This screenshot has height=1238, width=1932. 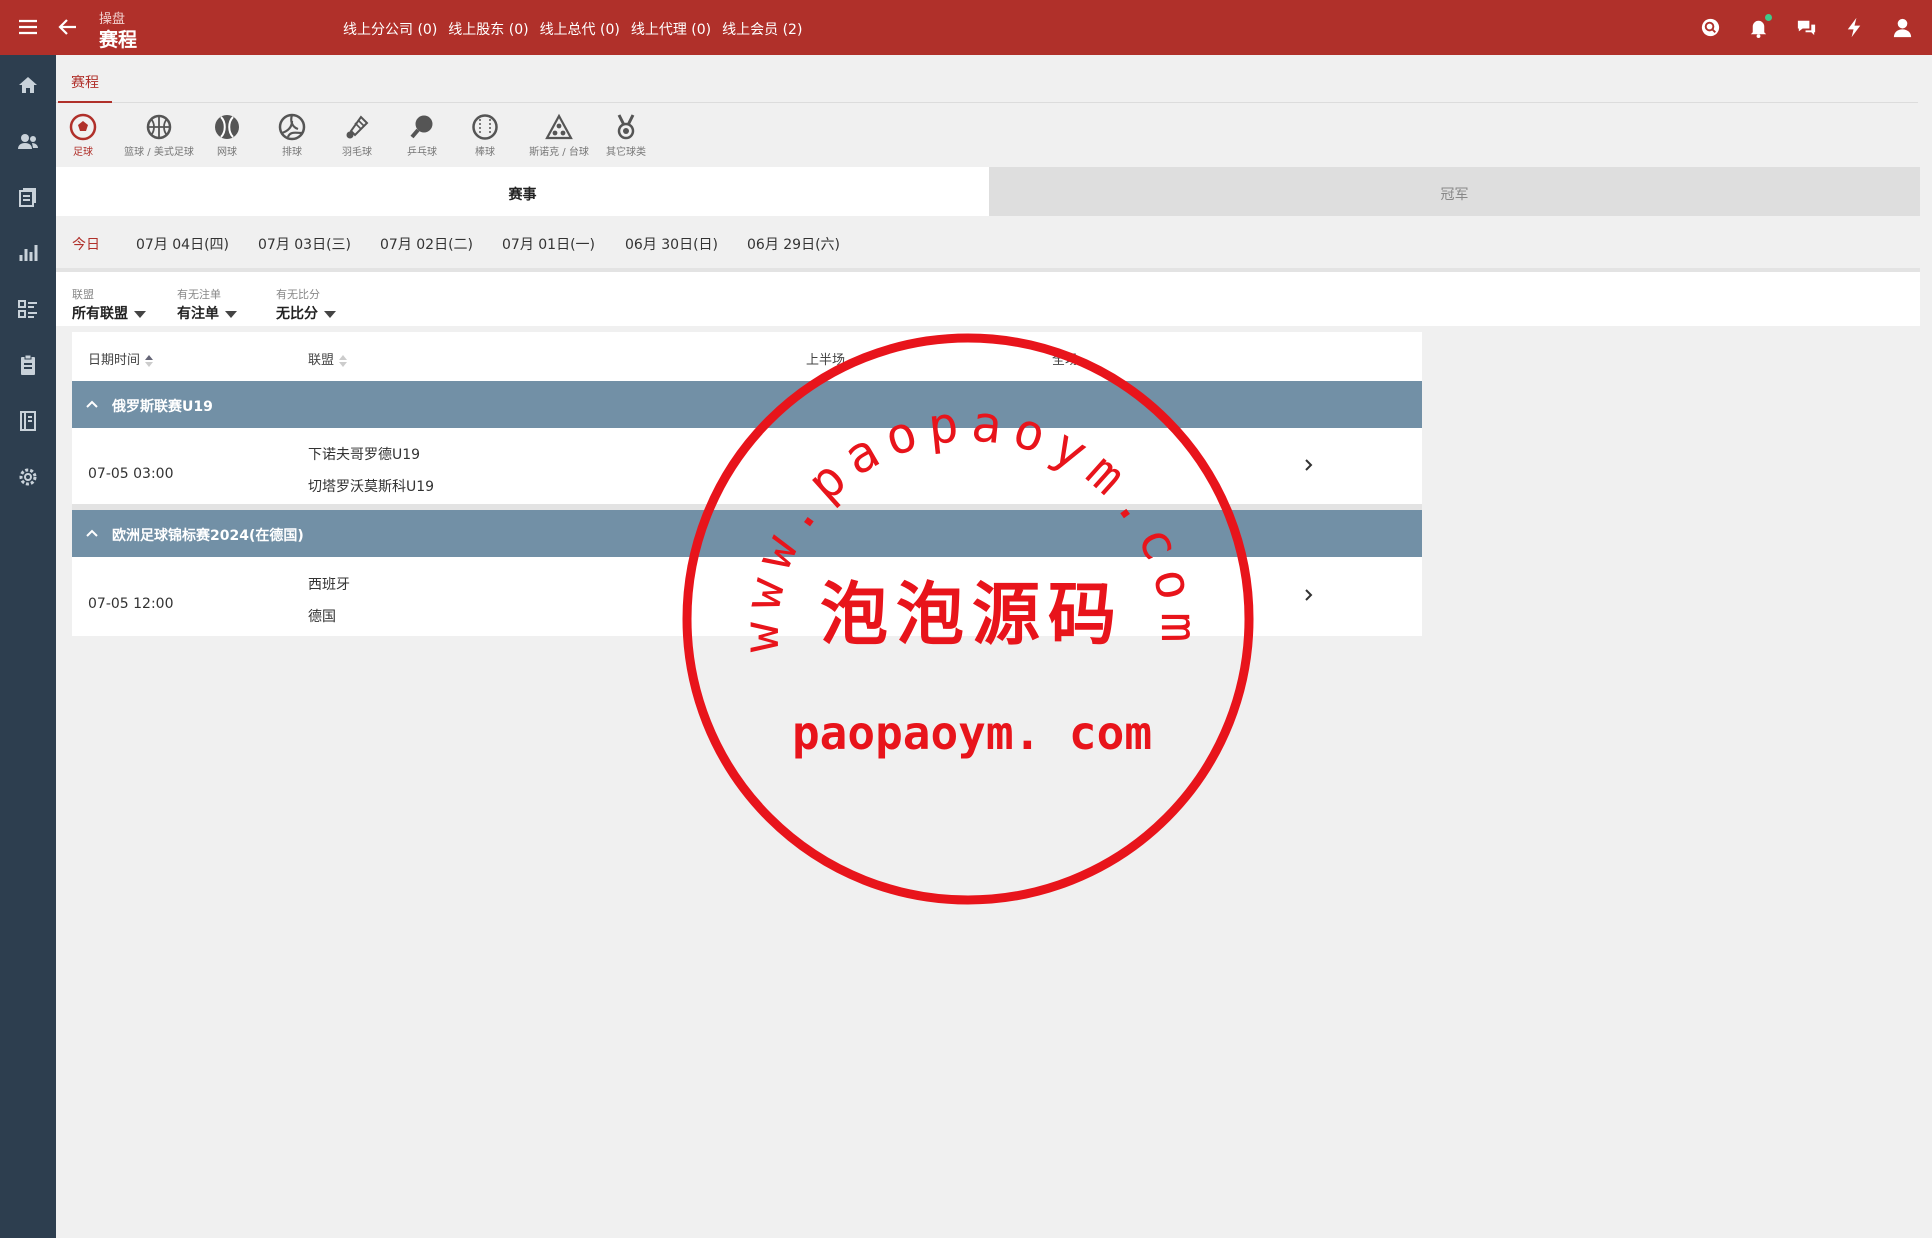 I want to click on sport-badminton: 羽毛球, so click(x=357, y=135).